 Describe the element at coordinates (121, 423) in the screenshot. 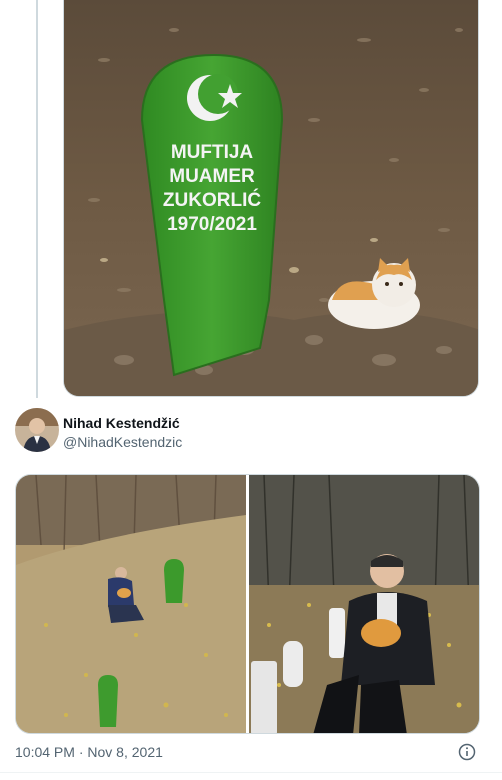

I see `author-name: Nihad Kestendžić` at that location.